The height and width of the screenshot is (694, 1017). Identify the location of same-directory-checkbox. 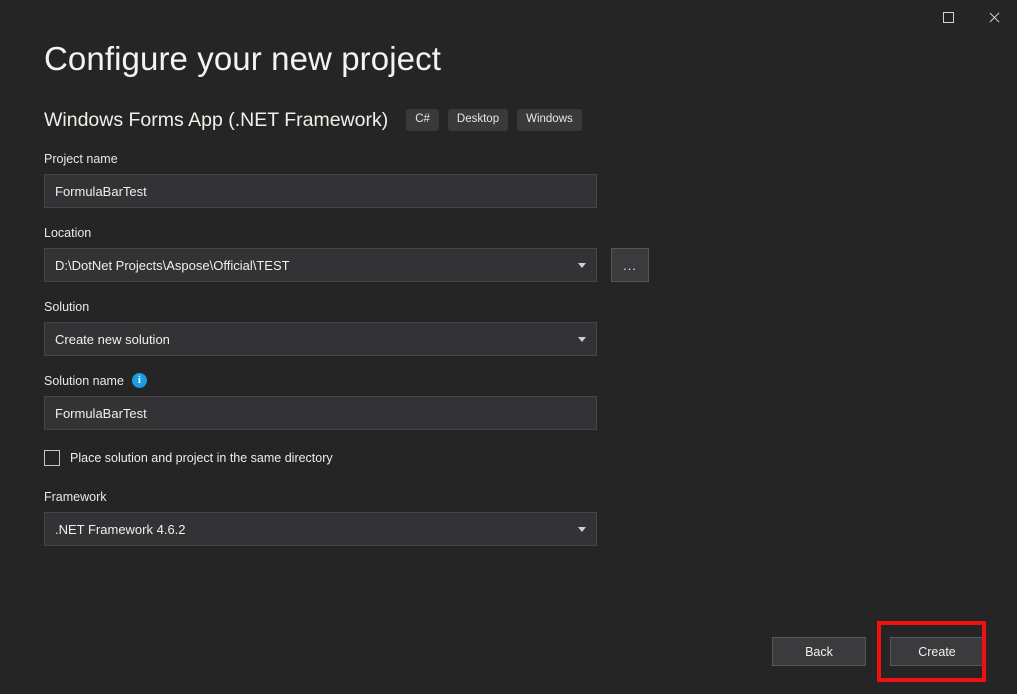
(52, 458).